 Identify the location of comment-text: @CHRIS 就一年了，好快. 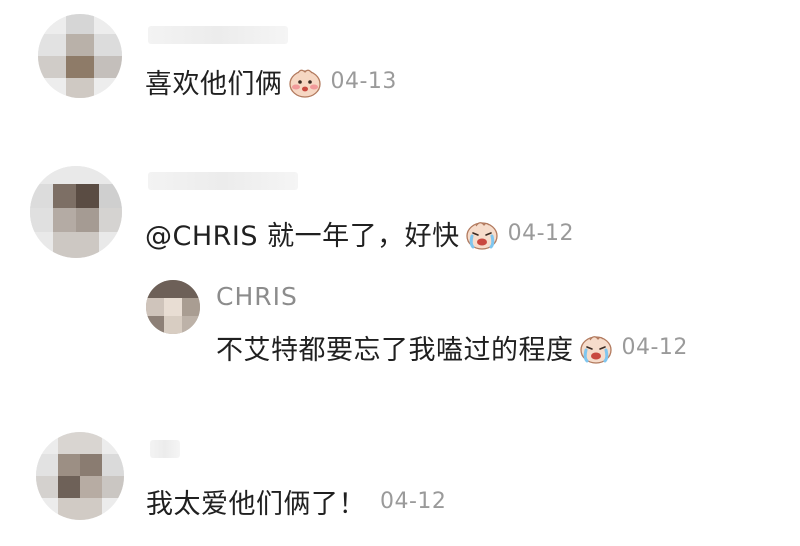
(302, 236).